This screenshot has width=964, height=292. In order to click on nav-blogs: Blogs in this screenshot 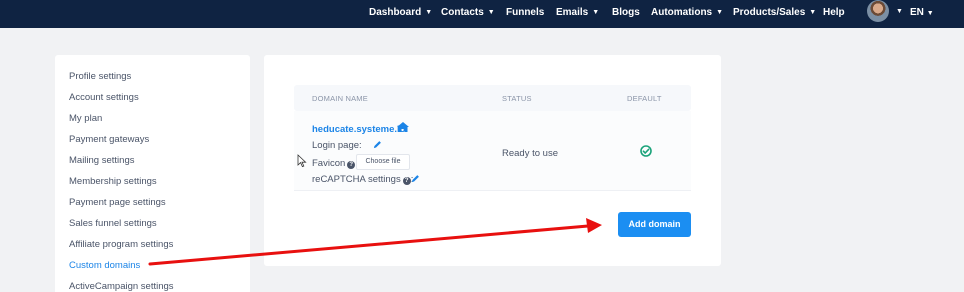, I will do `click(626, 13)`.